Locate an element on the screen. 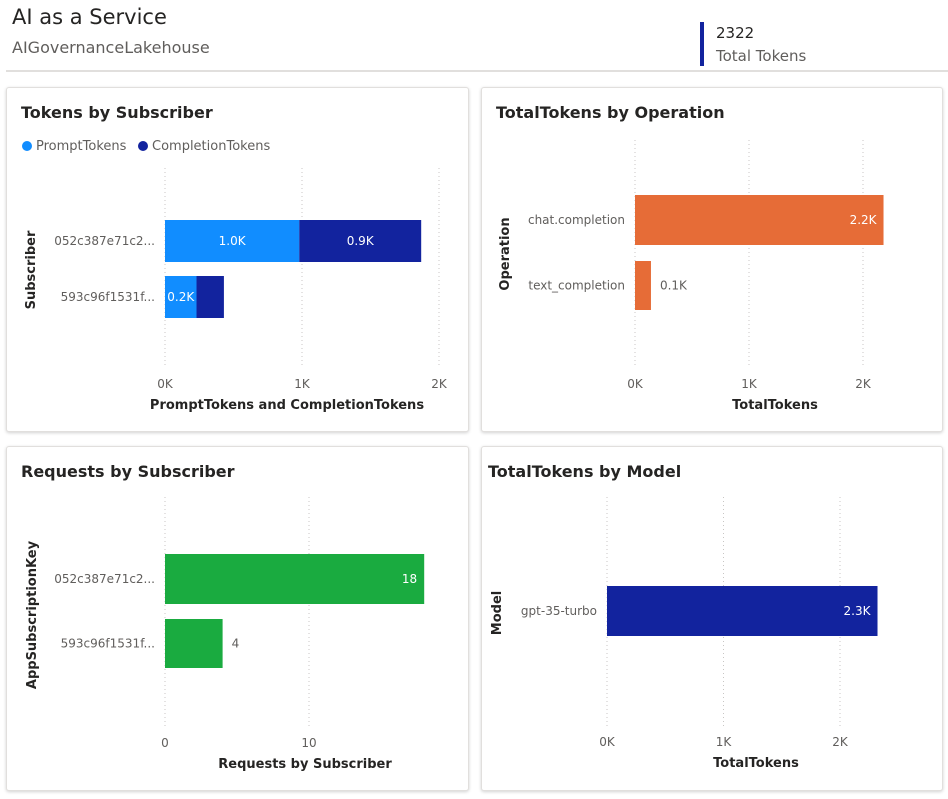 The width and height of the screenshot is (948, 799). legend-label: CompletionTokens is located at coordinates (211, 146).